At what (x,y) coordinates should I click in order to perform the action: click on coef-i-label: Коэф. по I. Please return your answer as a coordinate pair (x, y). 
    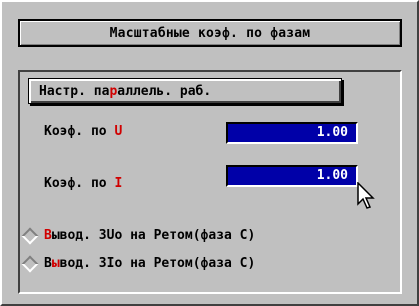
    Looking at the image, I should click on (83, 183).